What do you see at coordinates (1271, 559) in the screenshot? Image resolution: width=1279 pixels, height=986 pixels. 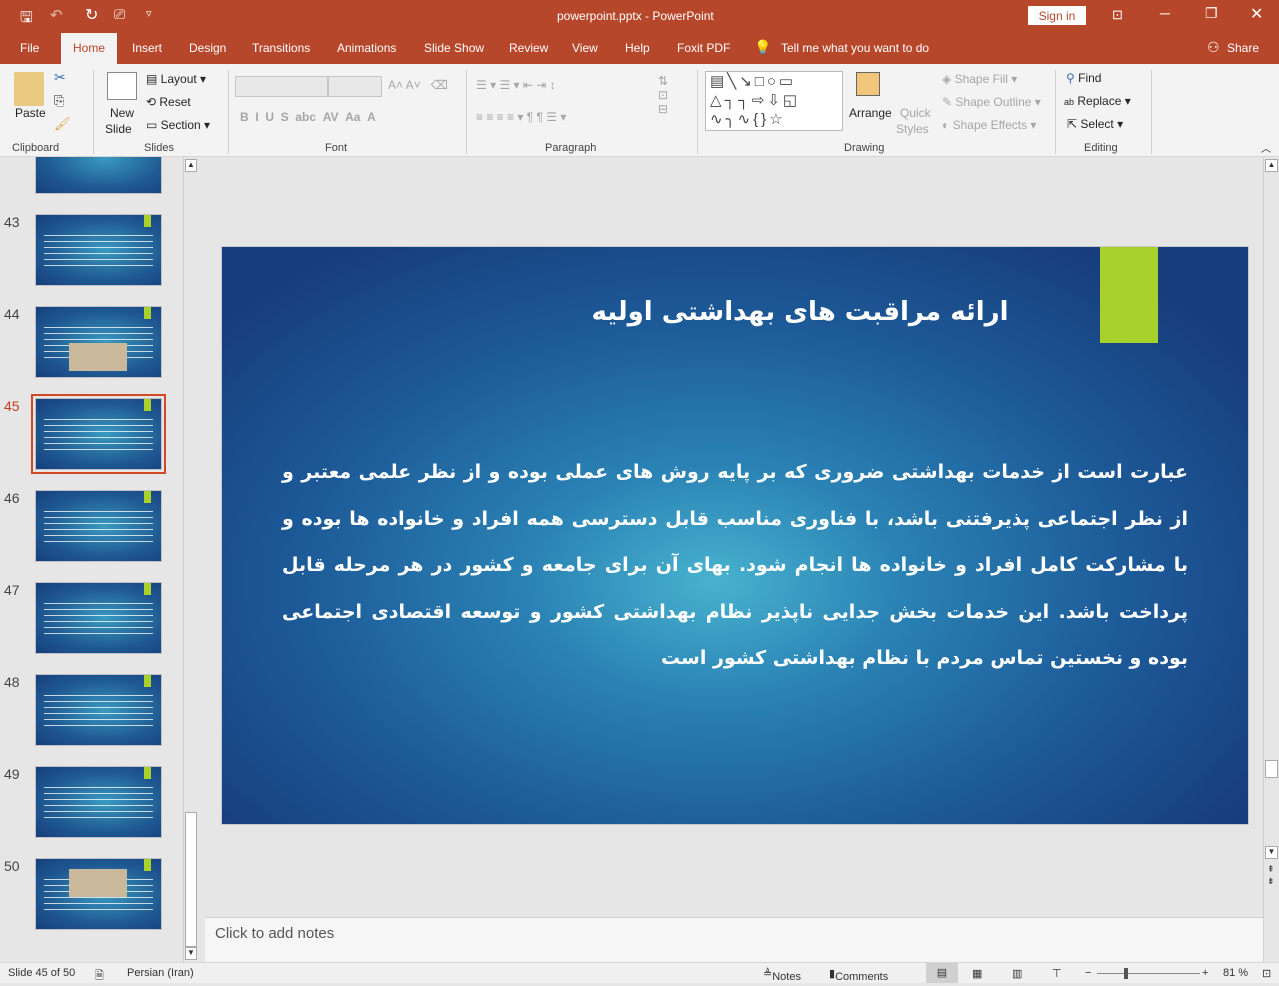 I see `slide-scrollbar: ▲ ▼ ⇞ ⇟` at bounding box center [1271, 559].